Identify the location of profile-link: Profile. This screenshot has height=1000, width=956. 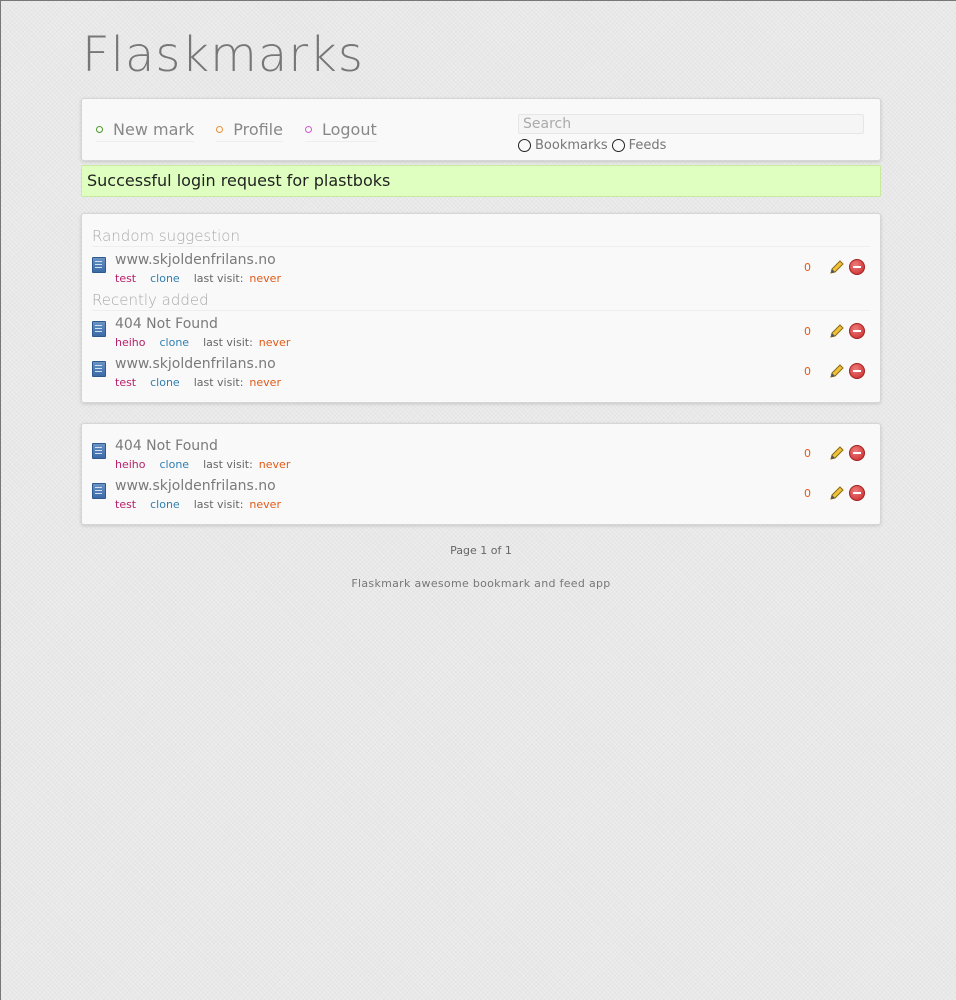
(249, 131).